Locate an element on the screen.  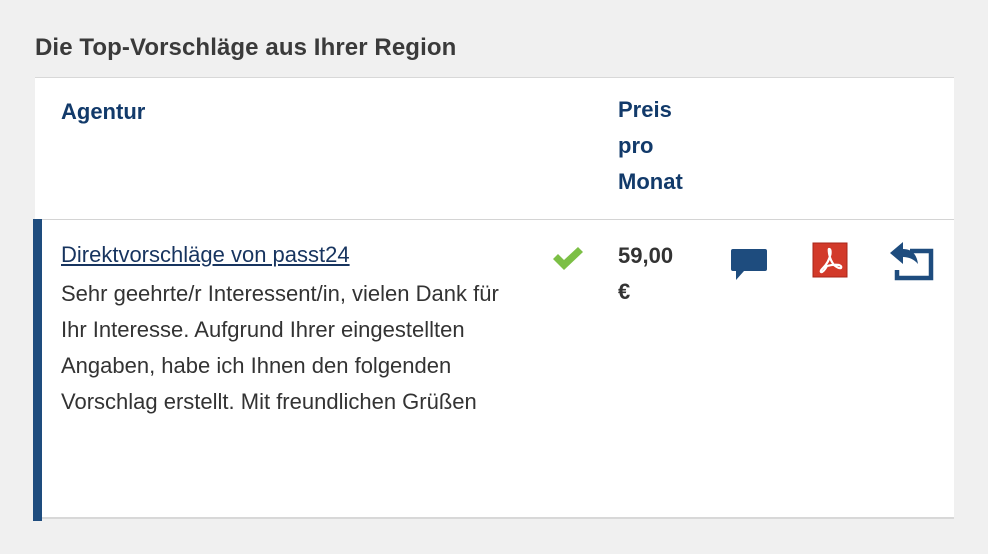
price-currency: € is located at coordinates (624, 291).